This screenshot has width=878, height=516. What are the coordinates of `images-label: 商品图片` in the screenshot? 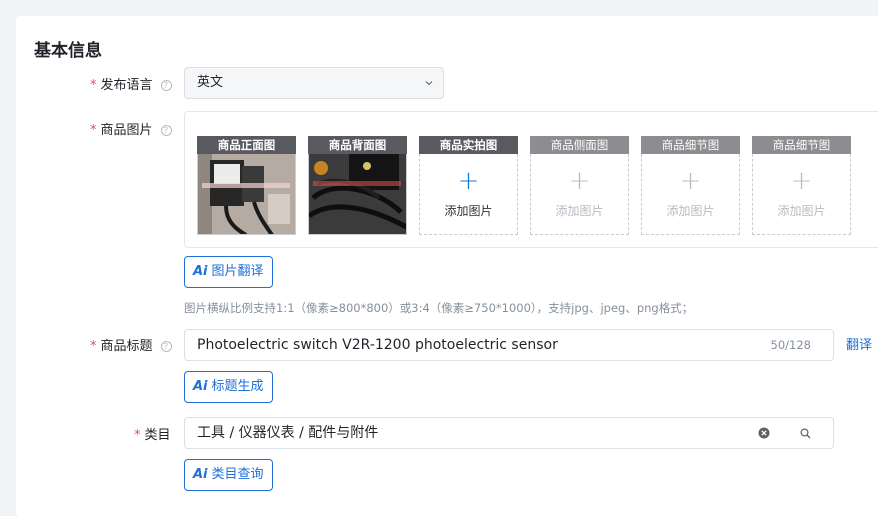 It's located at (126, 130).